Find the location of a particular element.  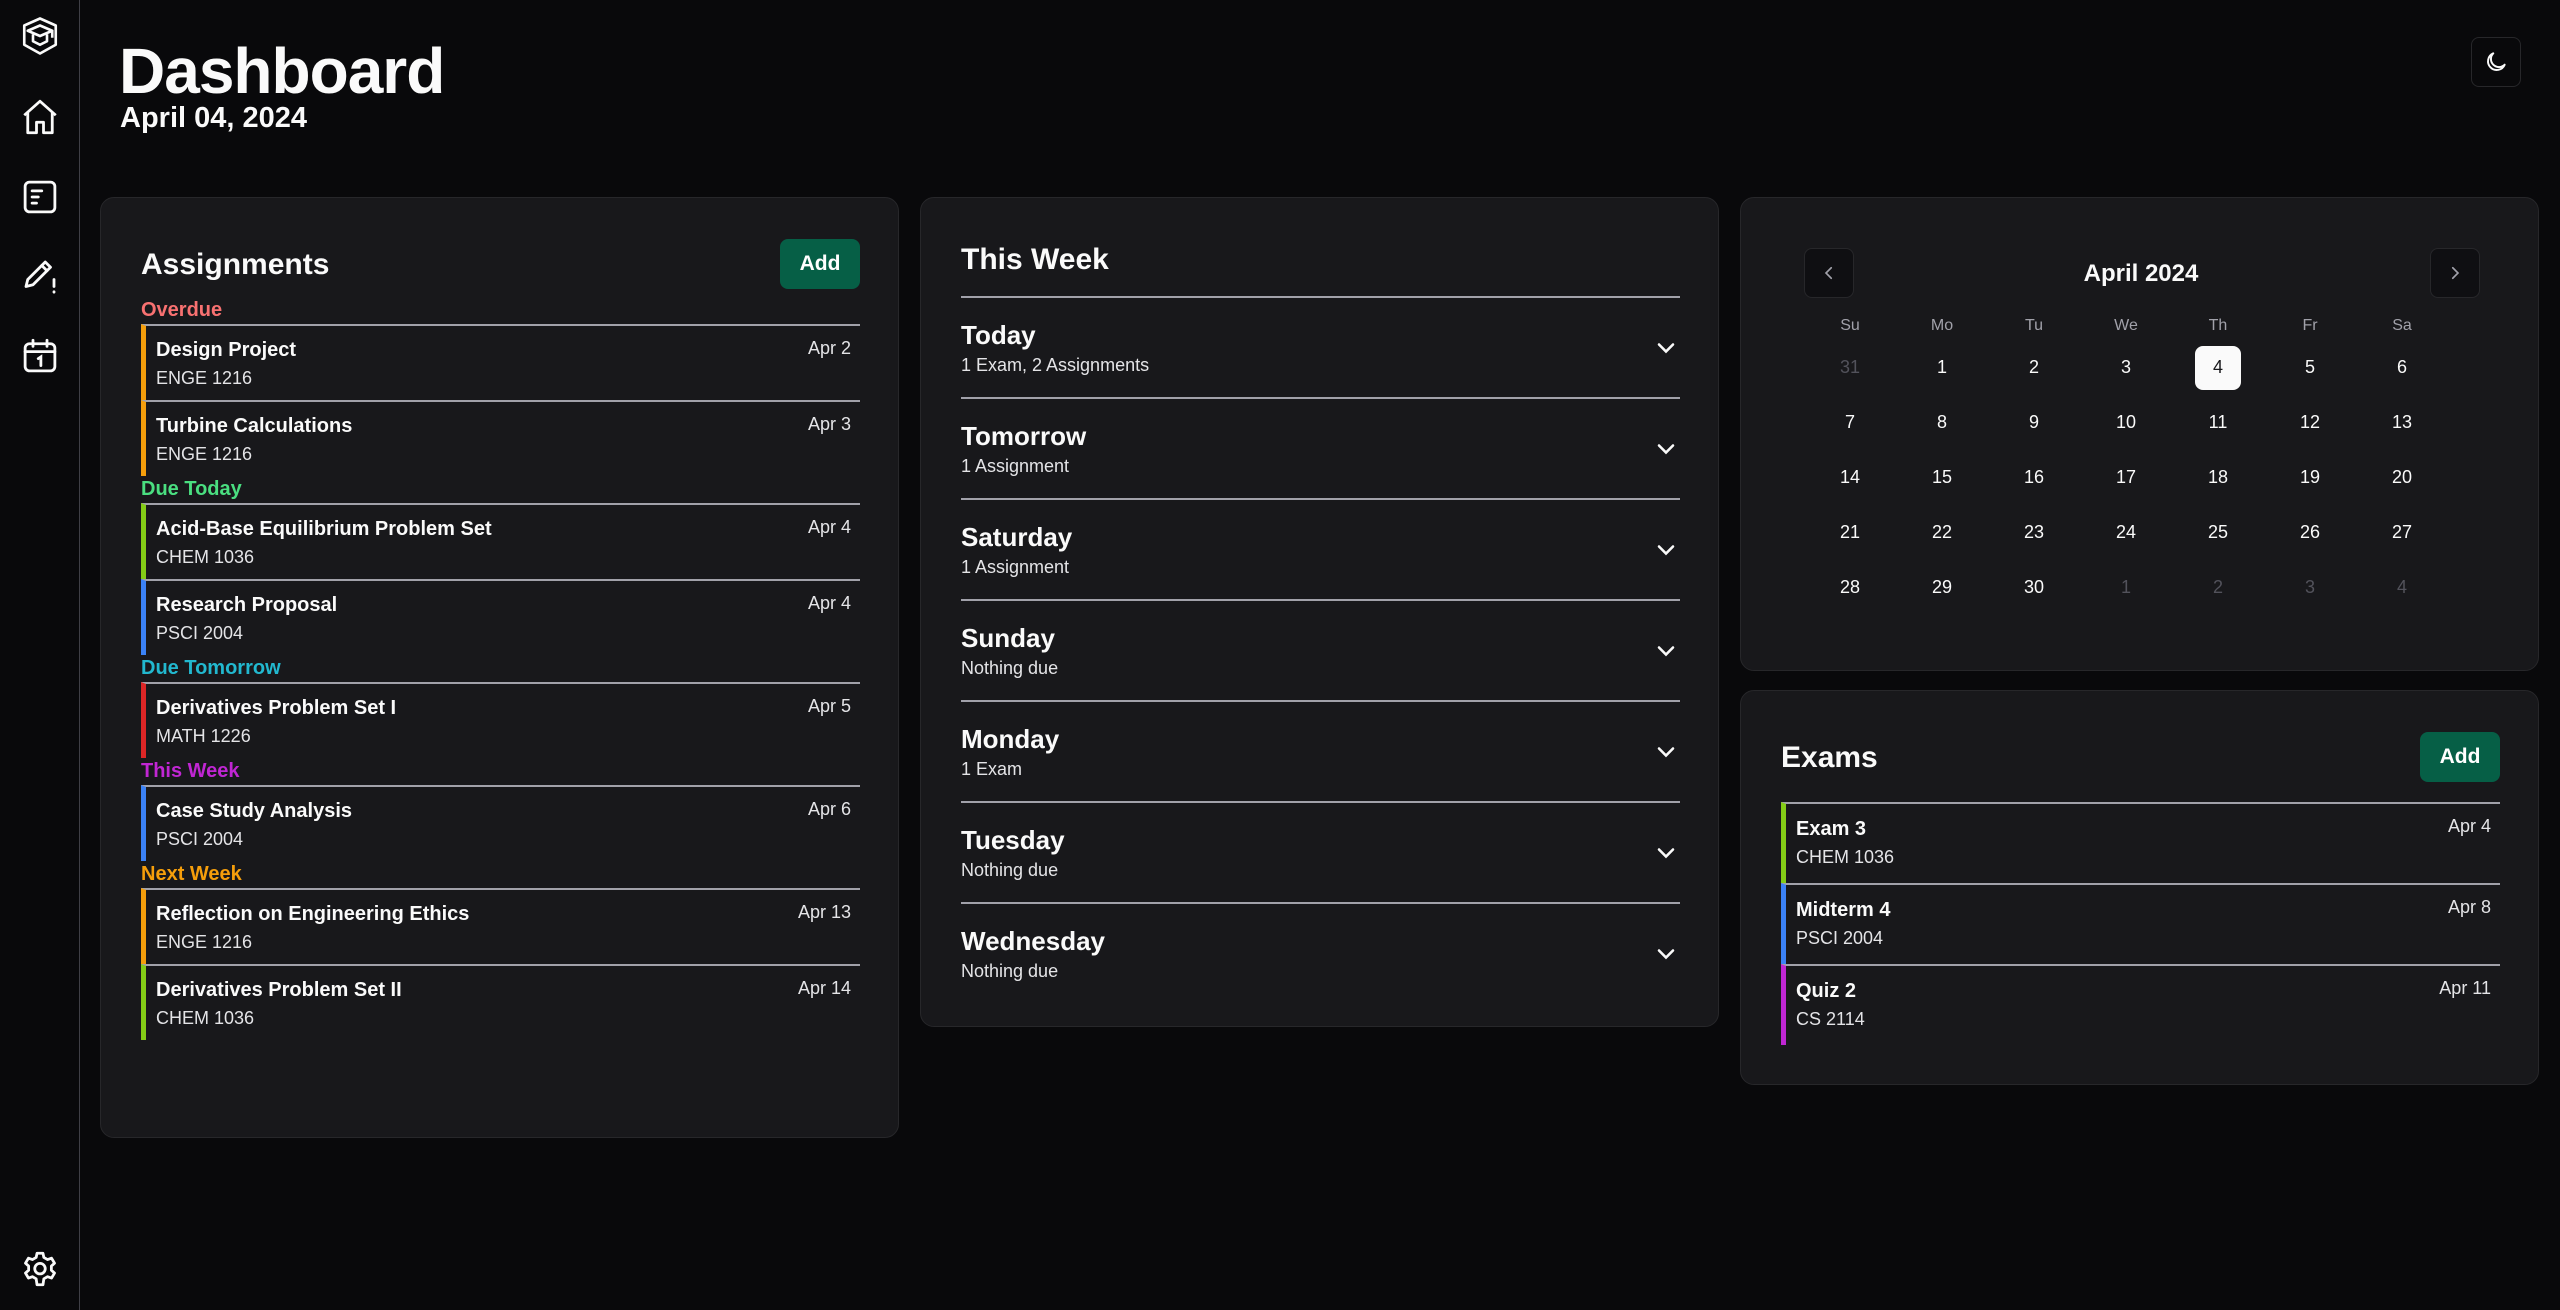

week-day-summary: 1 Assignment is located at coordinates (1015, 466).